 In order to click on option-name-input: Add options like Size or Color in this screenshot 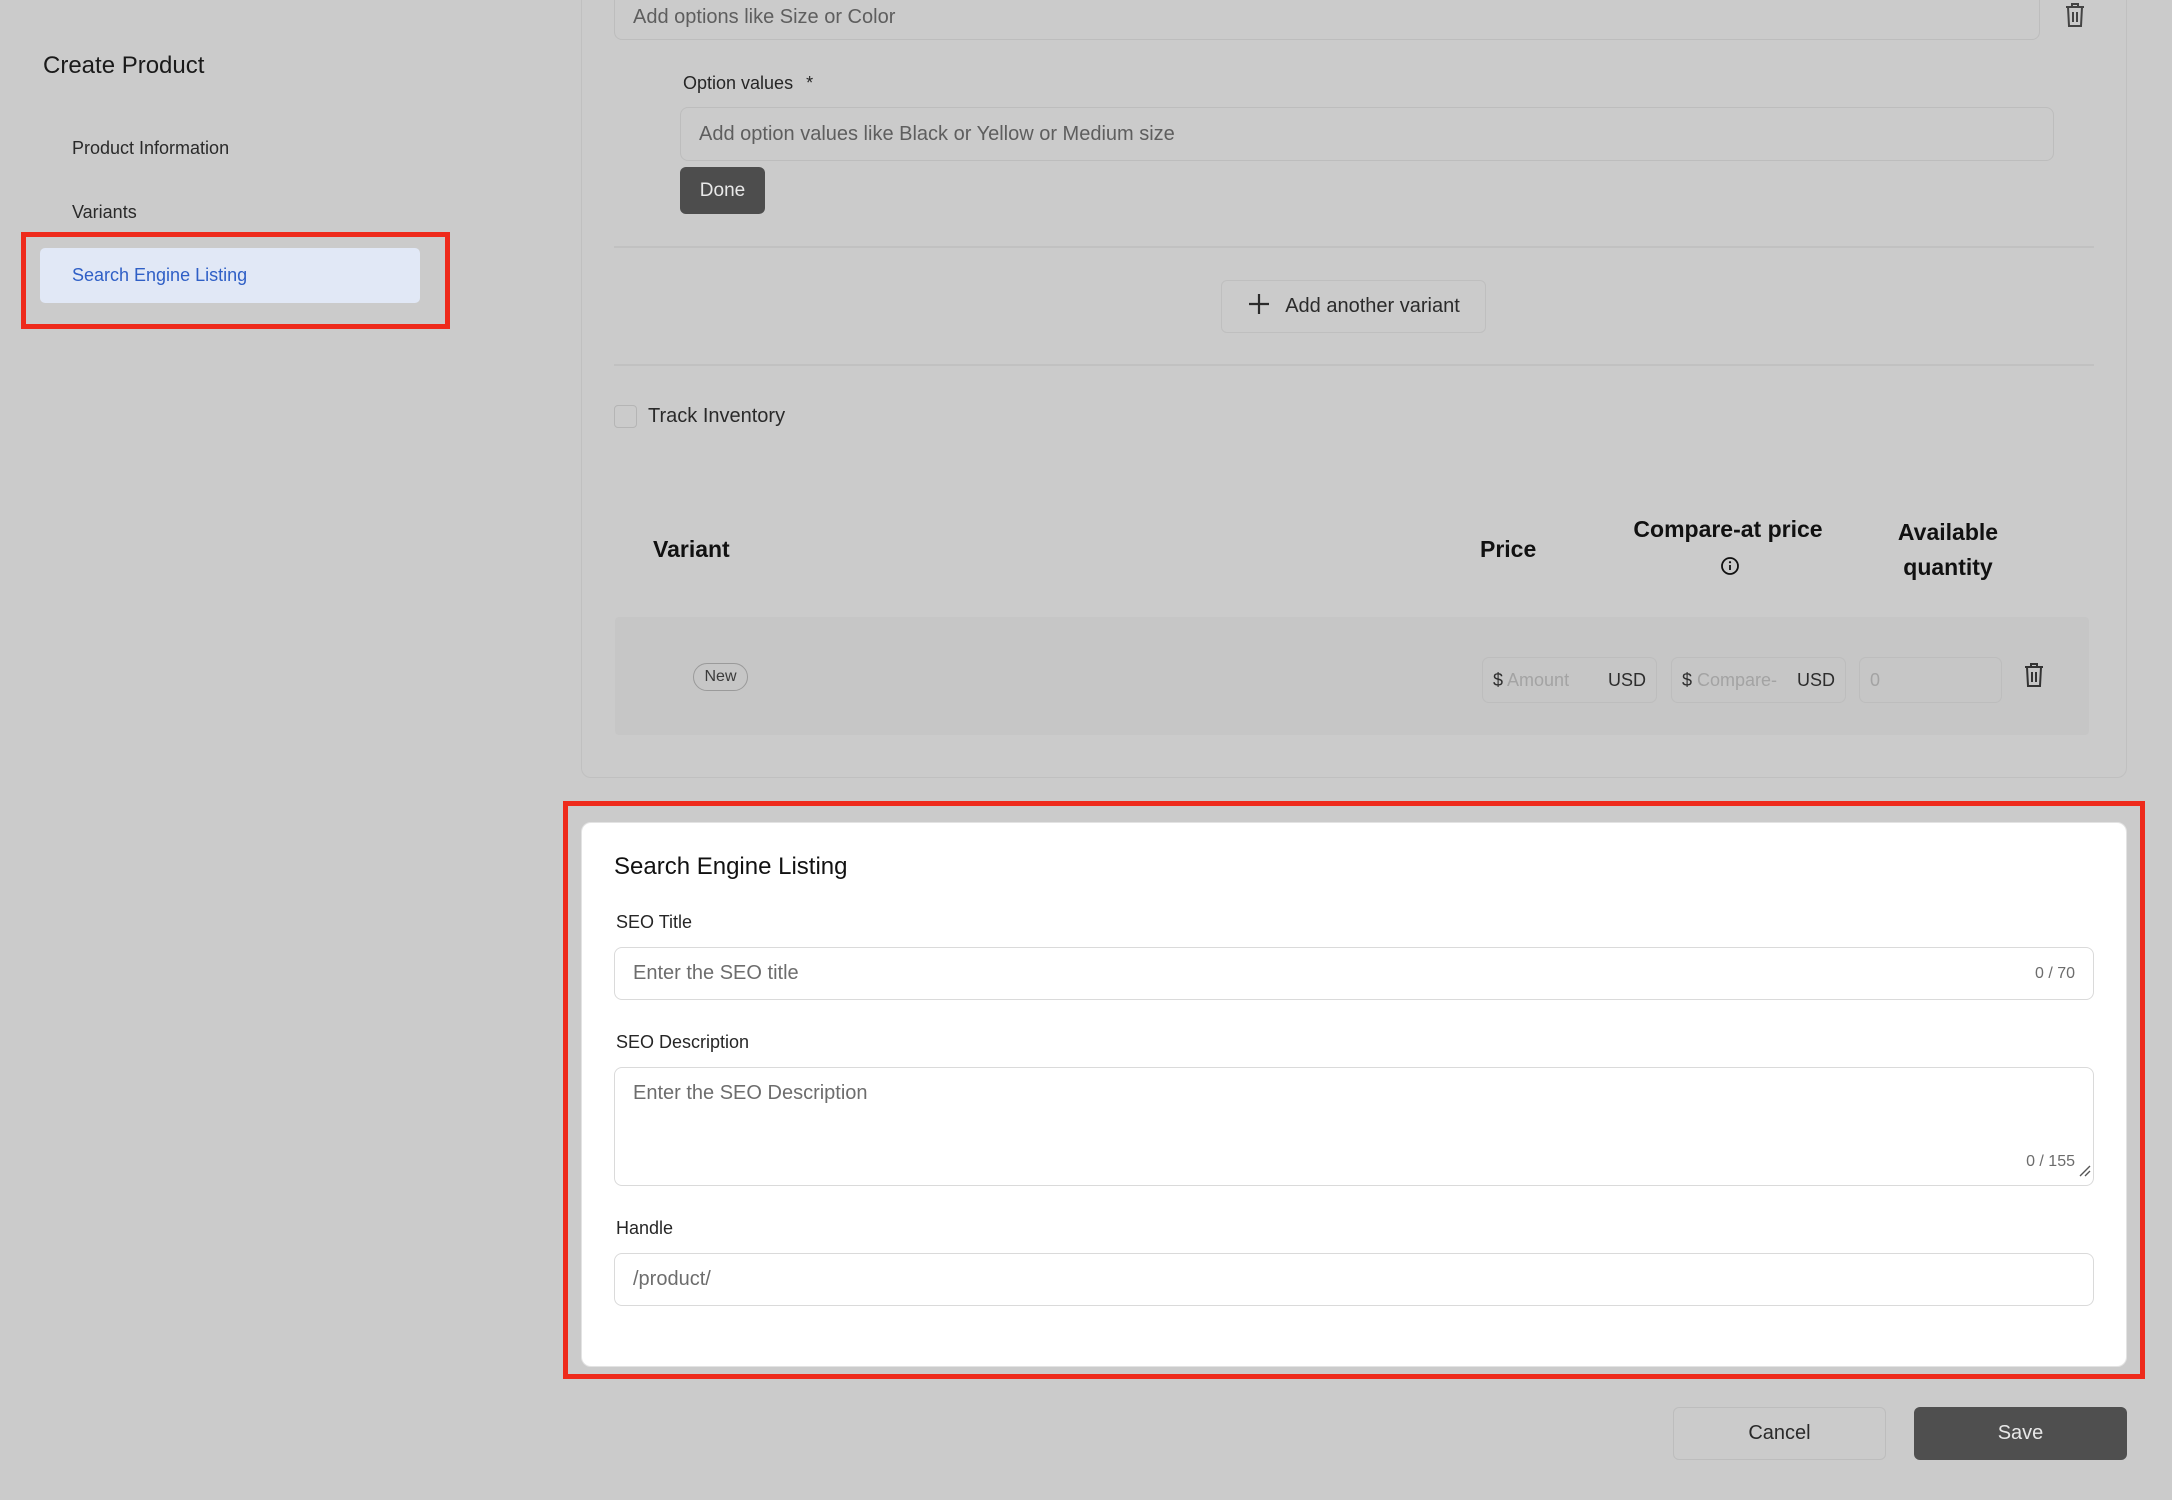, I will do `click(1327, 20)`.